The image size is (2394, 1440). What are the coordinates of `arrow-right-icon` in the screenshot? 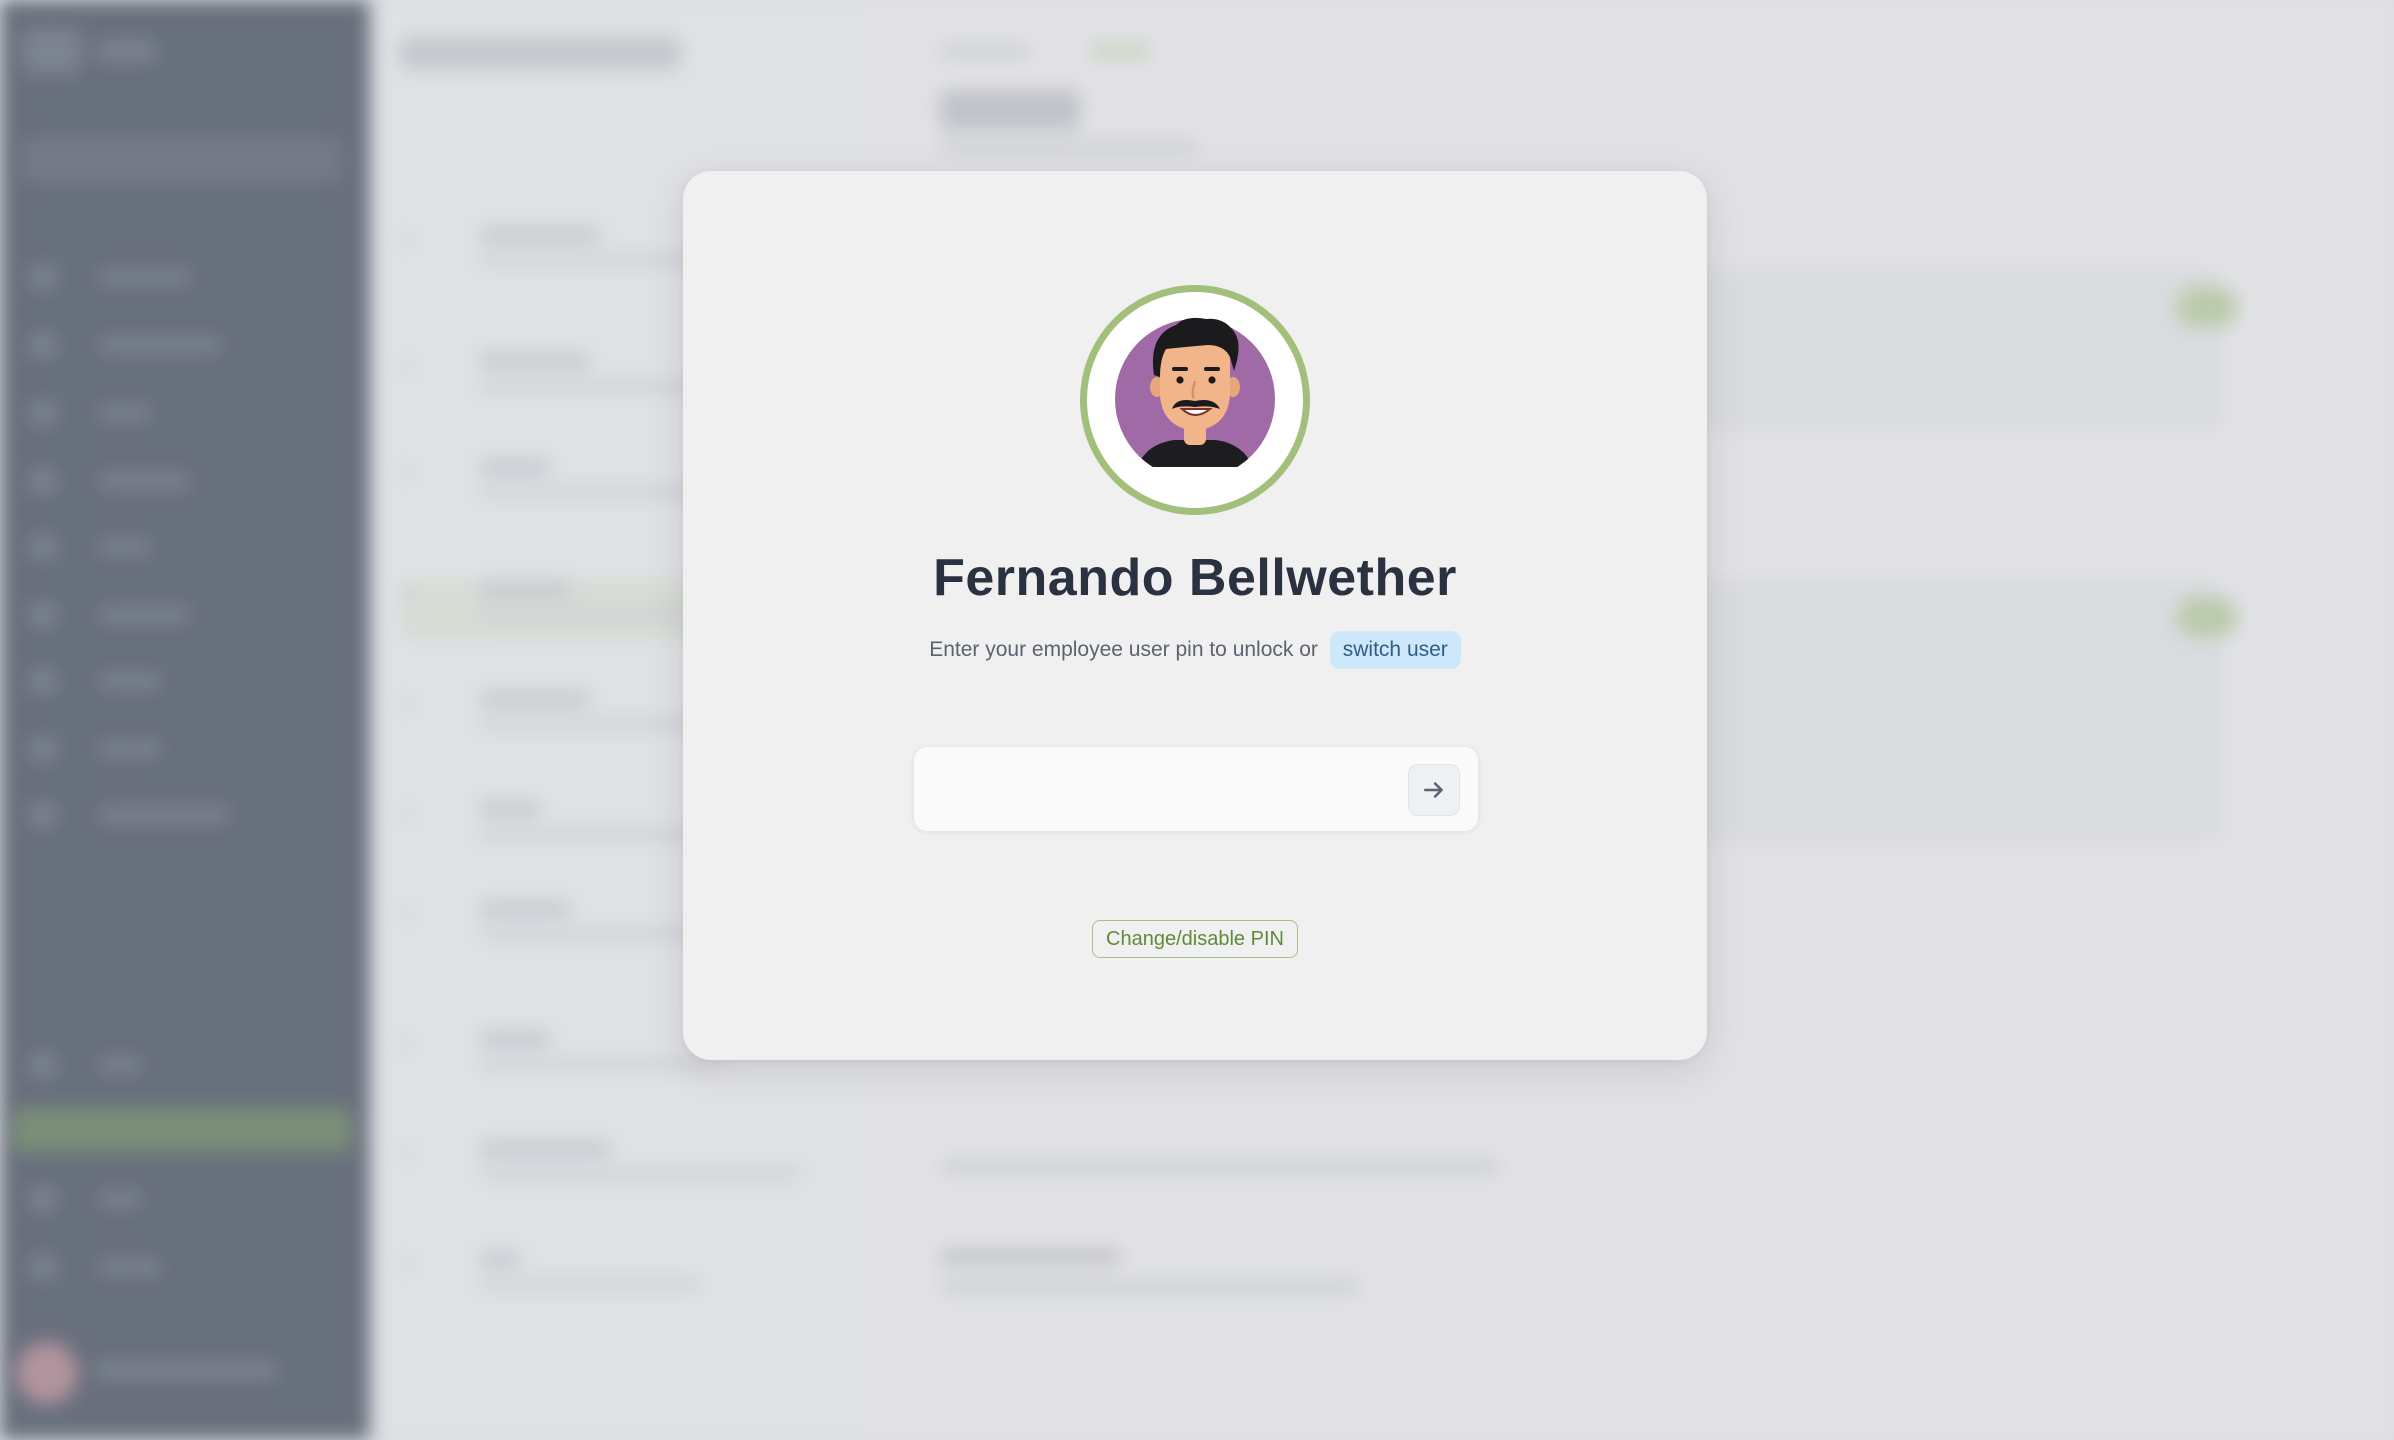 It's located at (1433, 790).